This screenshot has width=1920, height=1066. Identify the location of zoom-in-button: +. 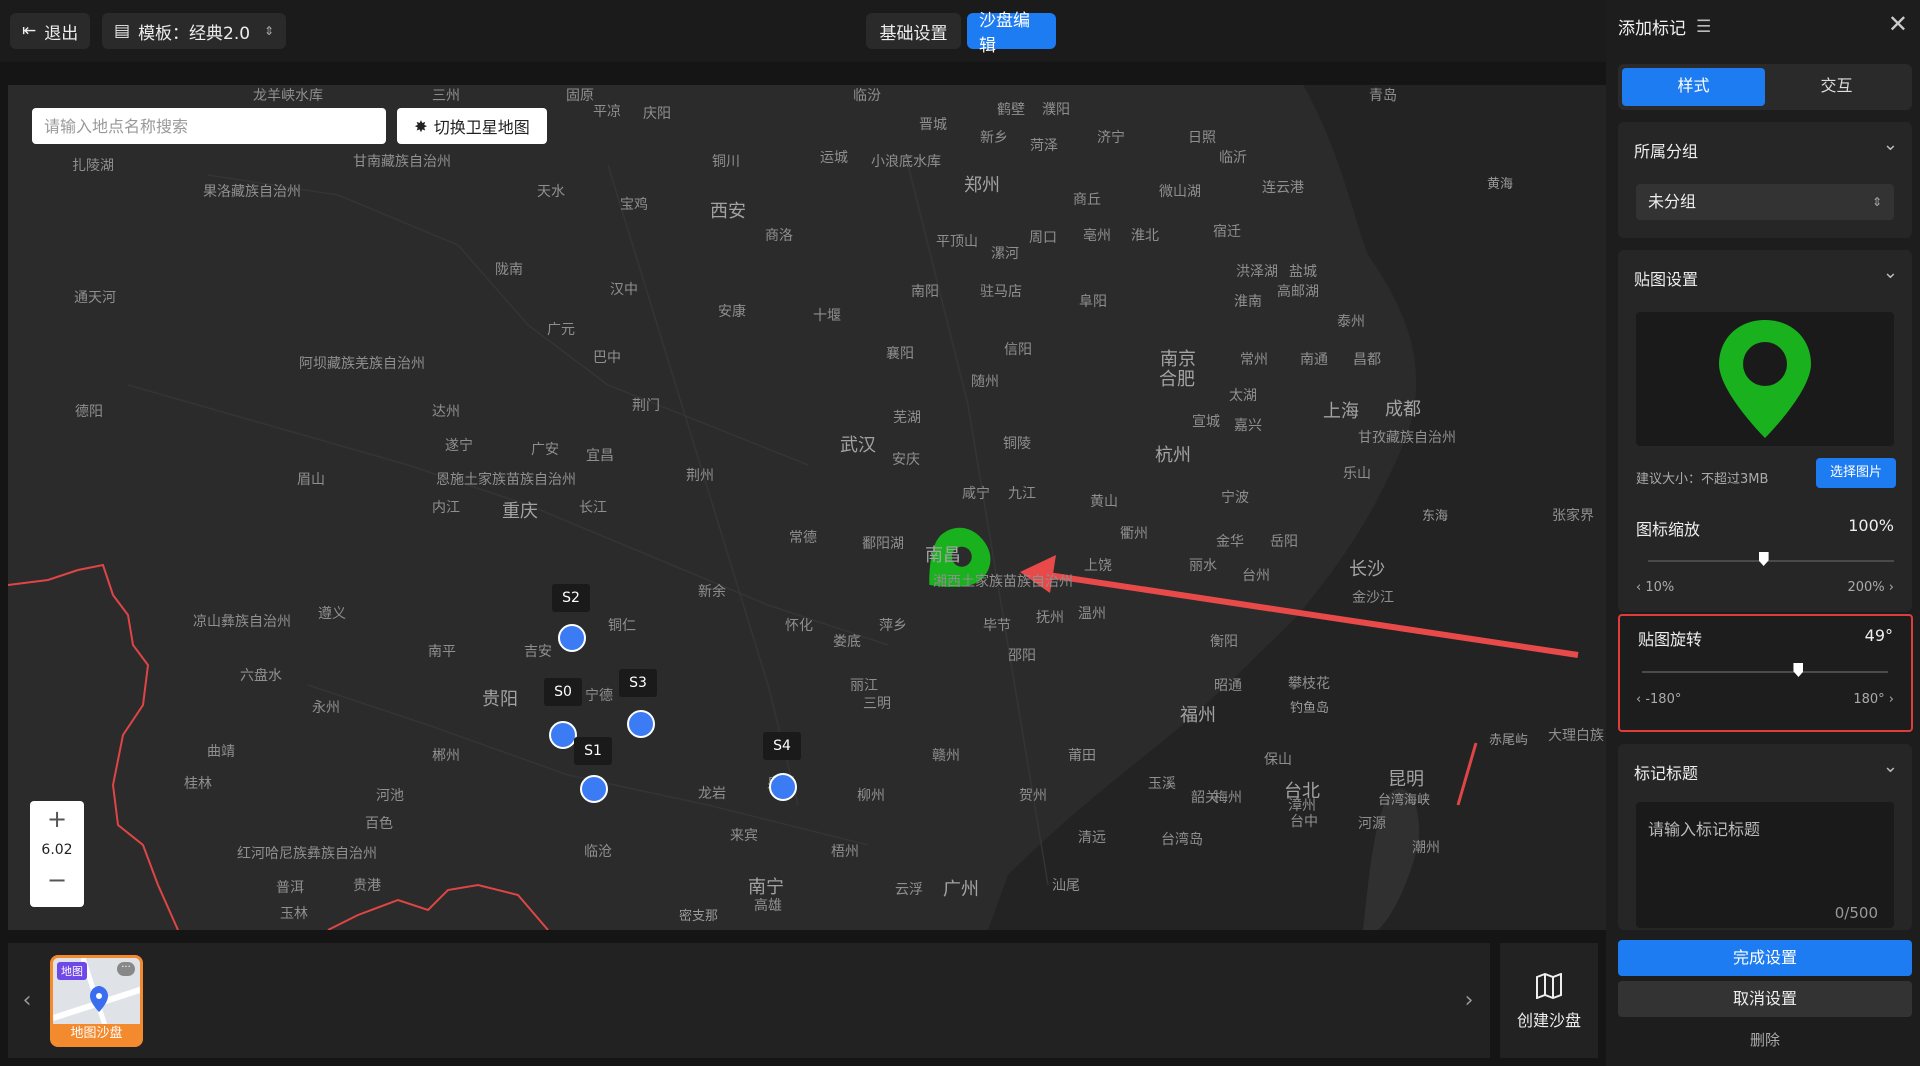
(57, 819).